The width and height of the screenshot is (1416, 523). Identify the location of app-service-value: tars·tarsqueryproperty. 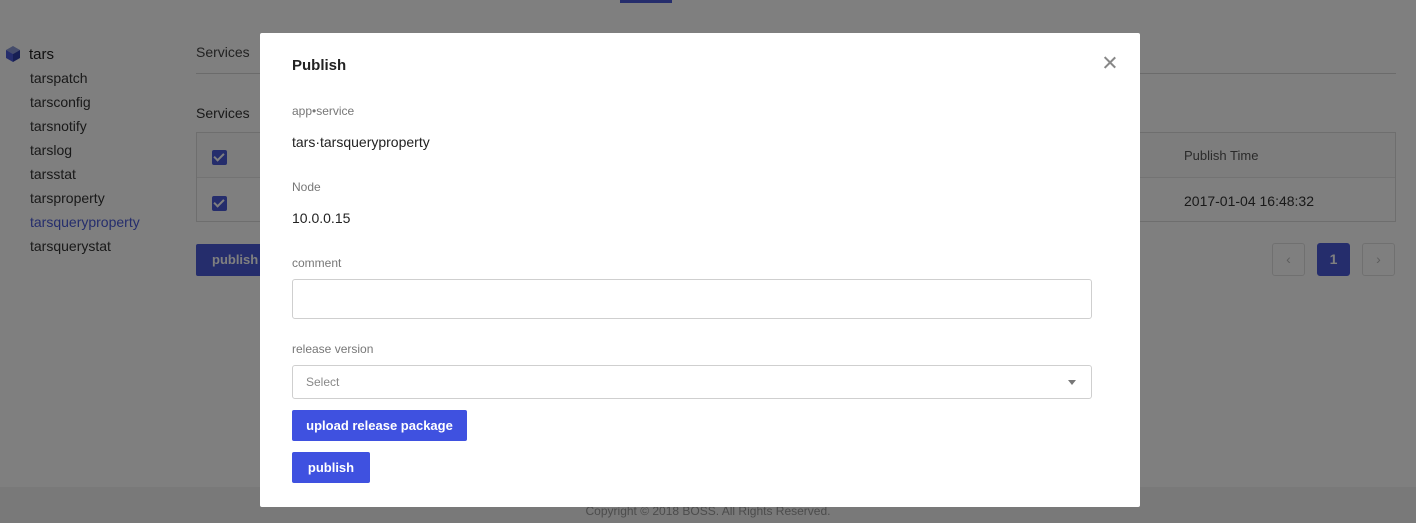
(361, 142).